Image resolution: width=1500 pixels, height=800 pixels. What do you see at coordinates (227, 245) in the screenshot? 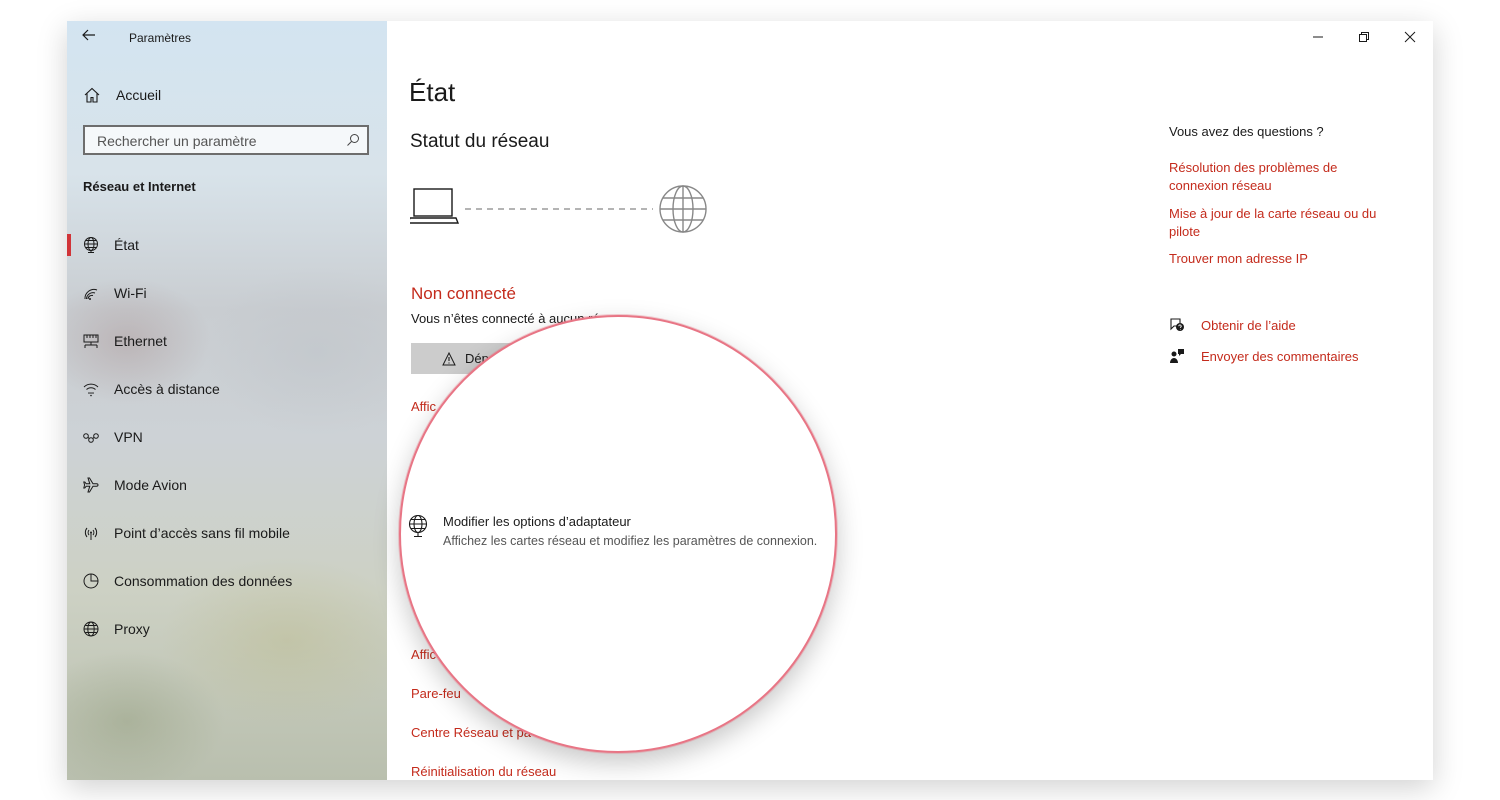
I see `sidebar-item-status: État` at bounding box center [227, 245].